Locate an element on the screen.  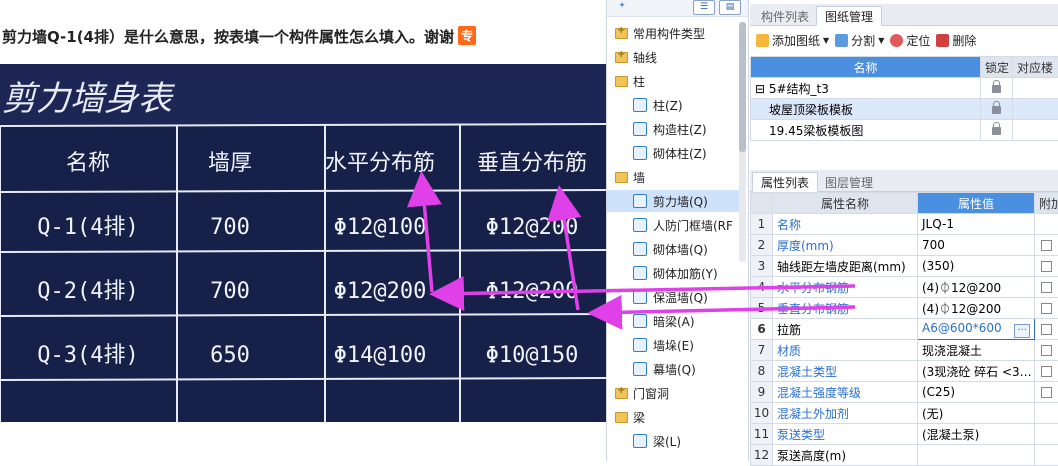
tree-toolbar: ✦ ☰ ▤ is located at coordinates (677, 8).